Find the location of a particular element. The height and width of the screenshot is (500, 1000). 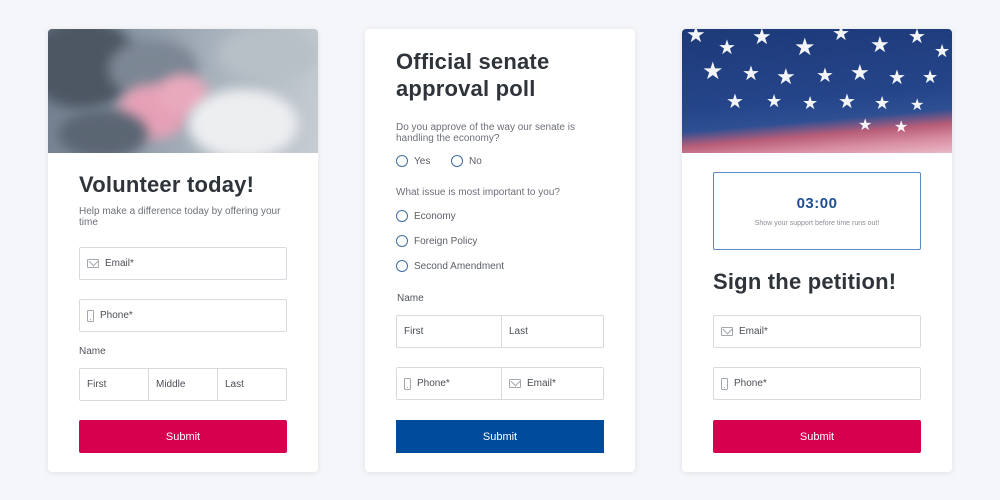

middle-name-input: Middle is located at coordinates (183, 384).